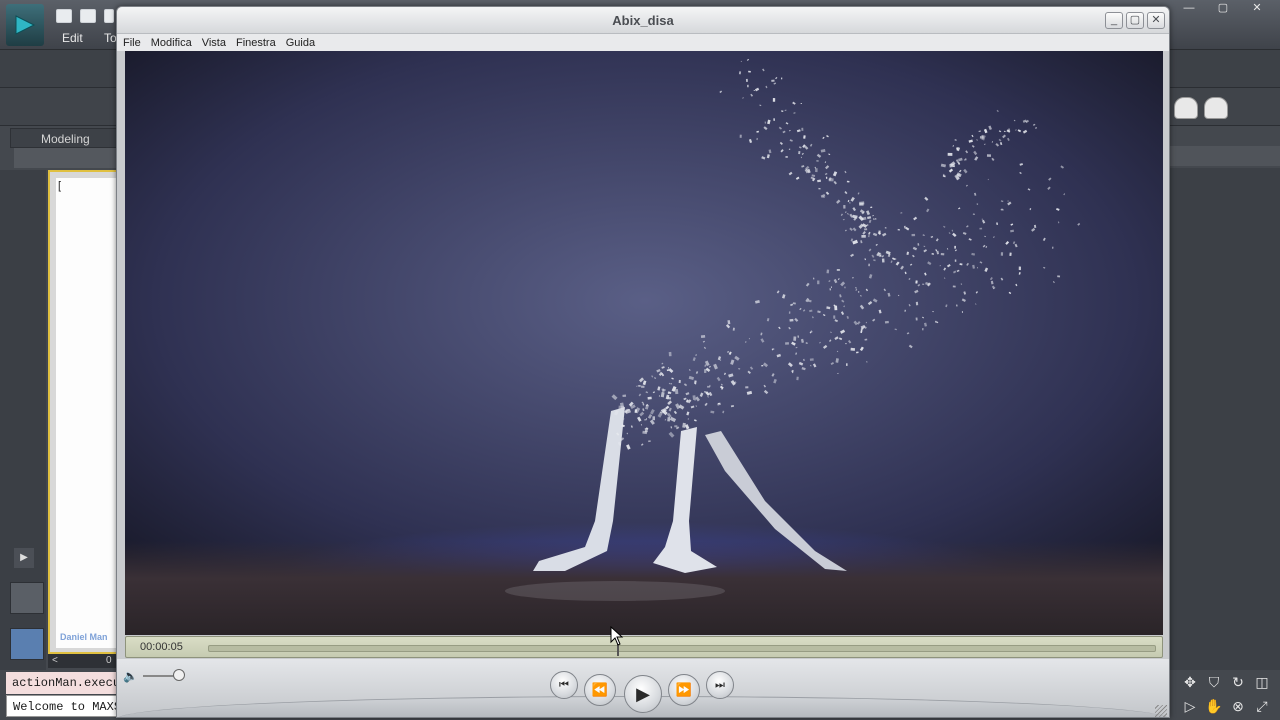 This screenshot has width=1280, height=720. What do you see at coordinates (64, 16) in the screenshot?
I see `new-file-icon` at bounding box center [64, 16].